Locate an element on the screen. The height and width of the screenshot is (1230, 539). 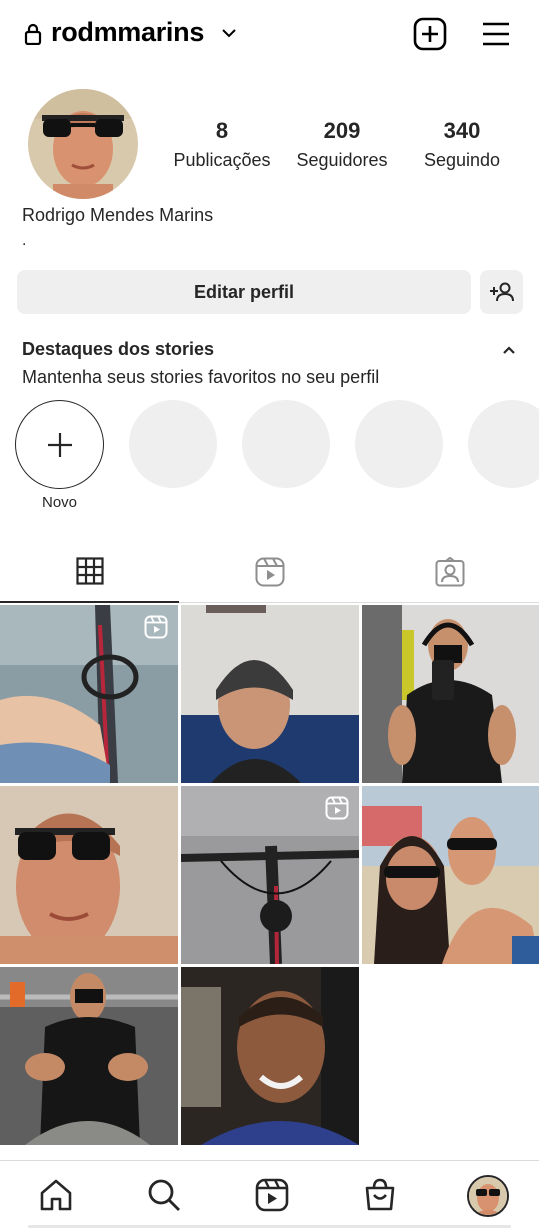
bottom-navigation is located at coordinates (269, 1195).